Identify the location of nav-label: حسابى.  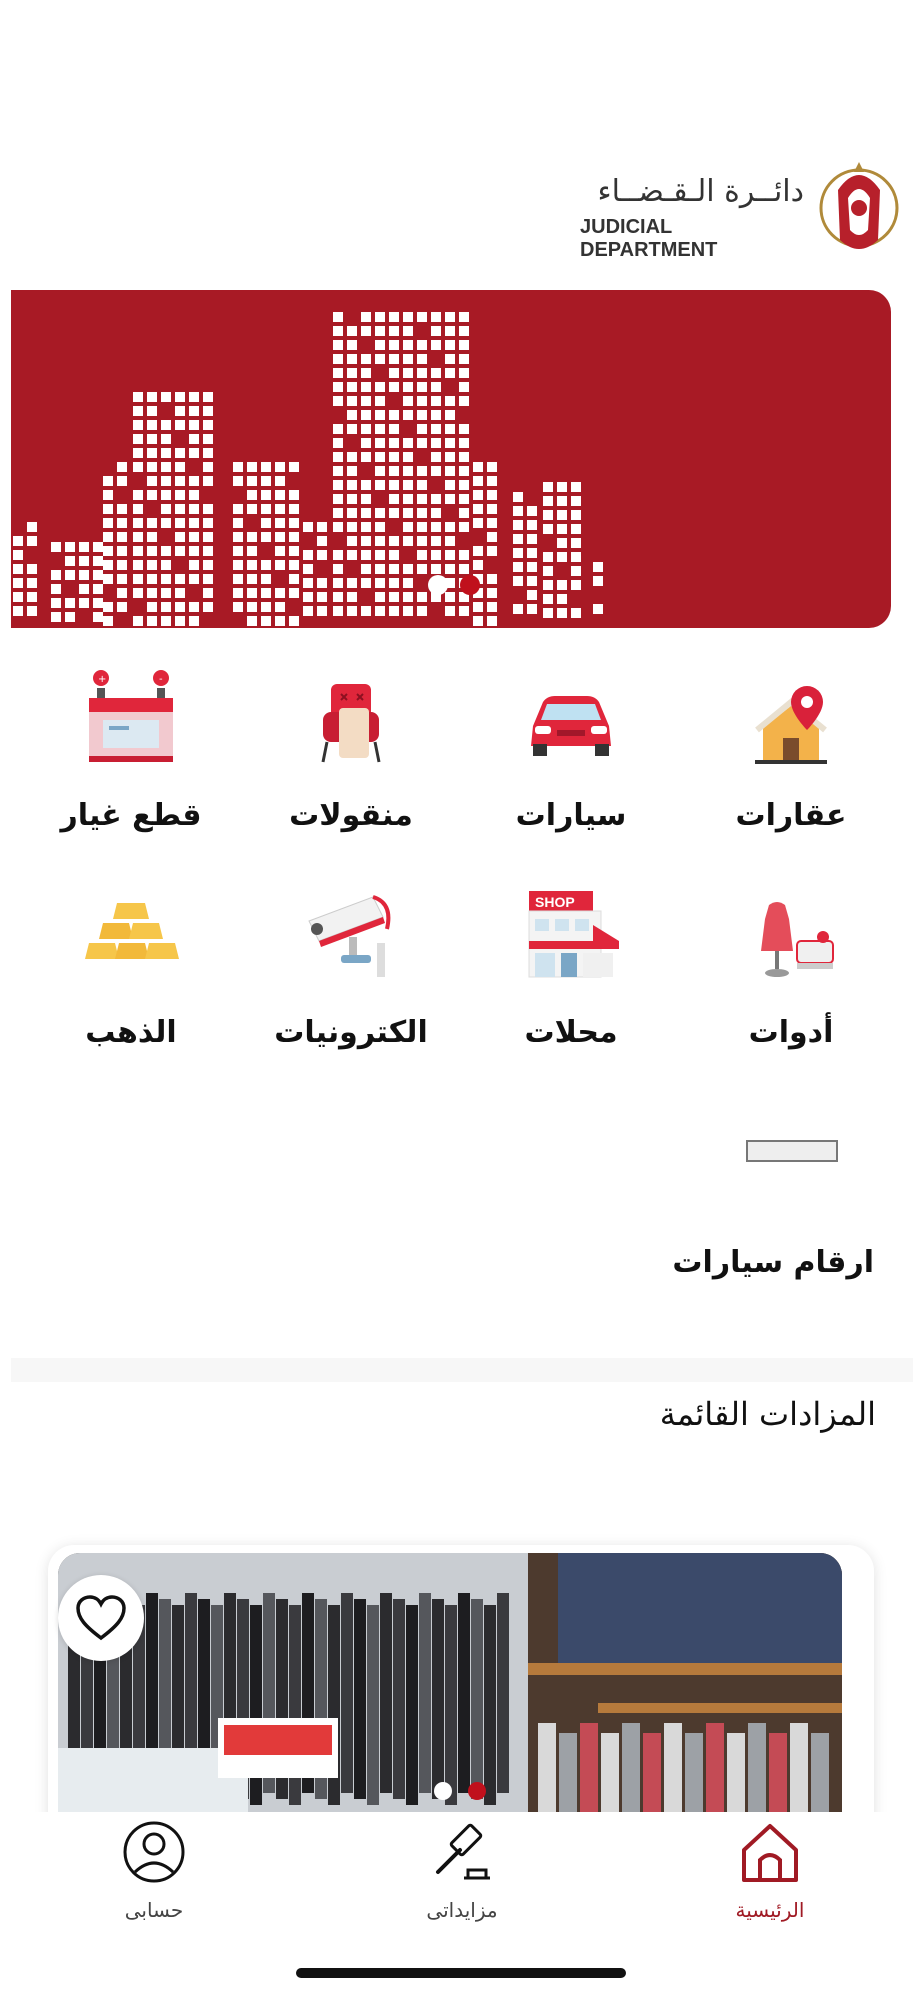
(154, 1910).